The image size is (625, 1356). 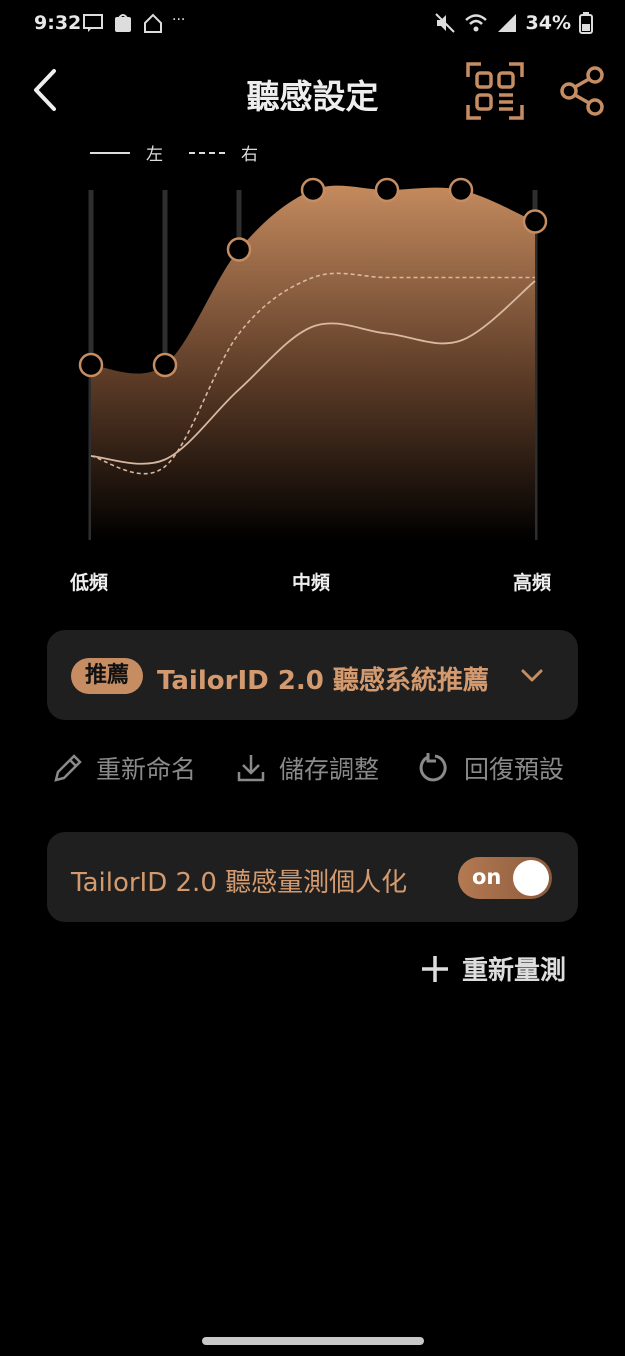 What do you see at coordinates (514, 971) in the screenshot?
I see `remeasure-label: 重新量測` at bounding box center [514, 971].